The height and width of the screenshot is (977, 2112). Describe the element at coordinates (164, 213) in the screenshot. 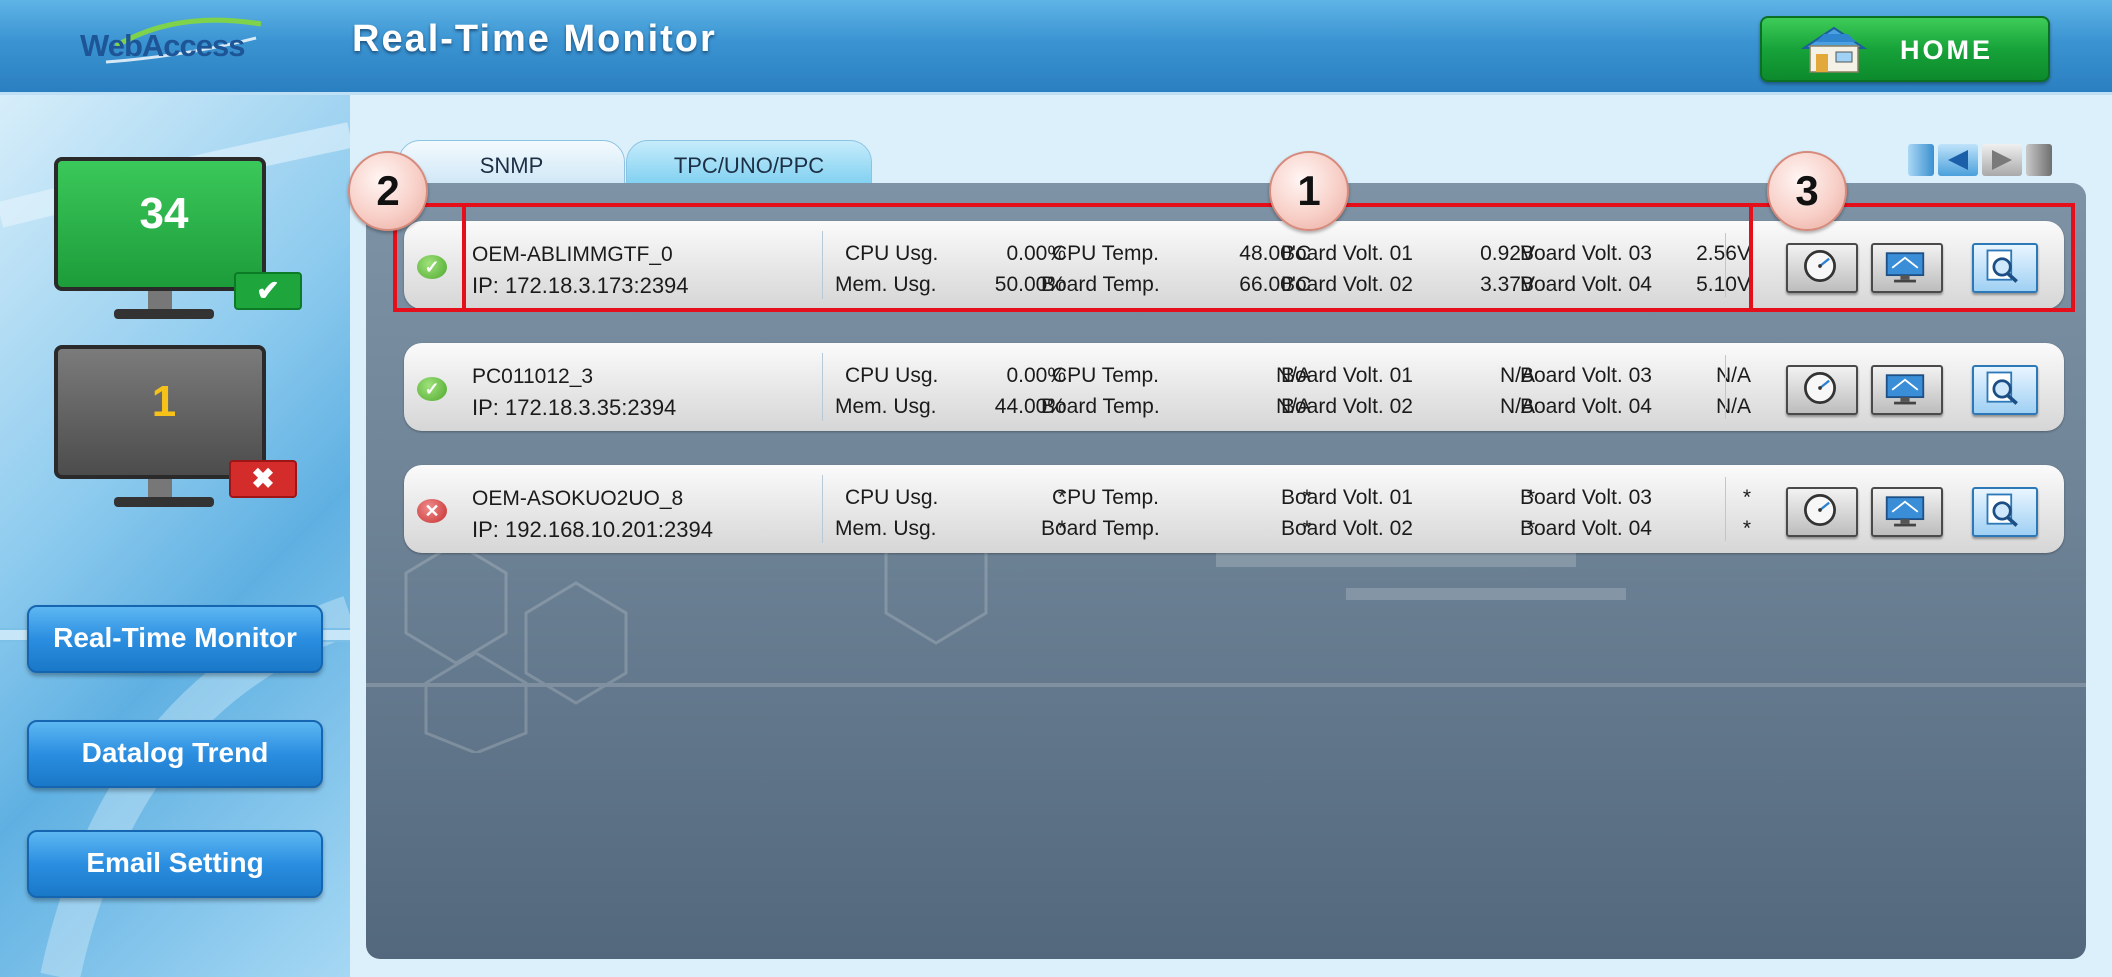

I see `online-count: 34` at that location.